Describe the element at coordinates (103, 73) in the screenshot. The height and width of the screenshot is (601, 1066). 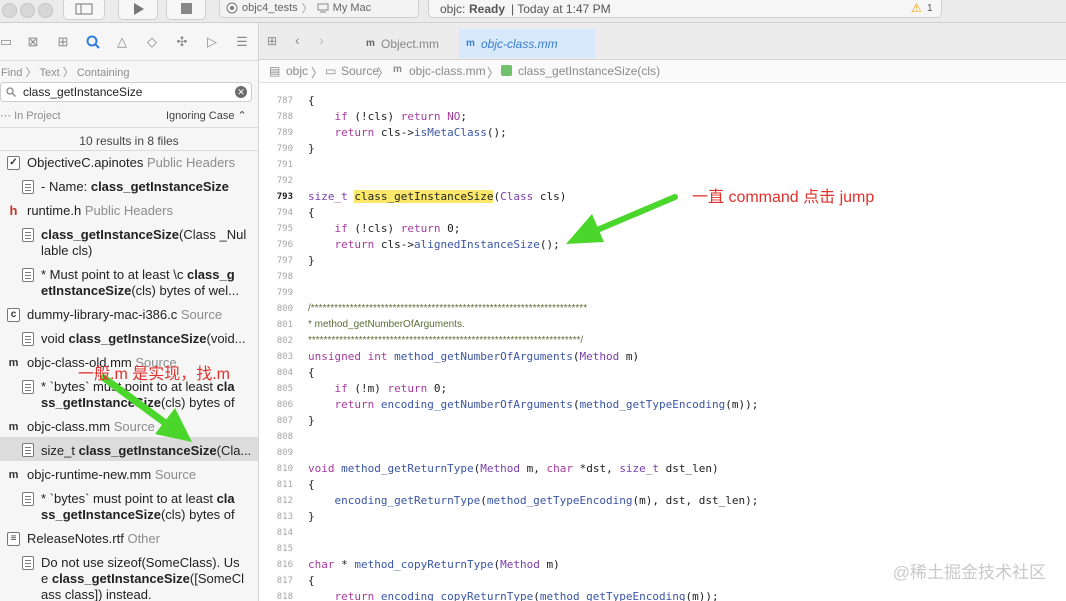
I see `mode-containing: Containing` at that location.